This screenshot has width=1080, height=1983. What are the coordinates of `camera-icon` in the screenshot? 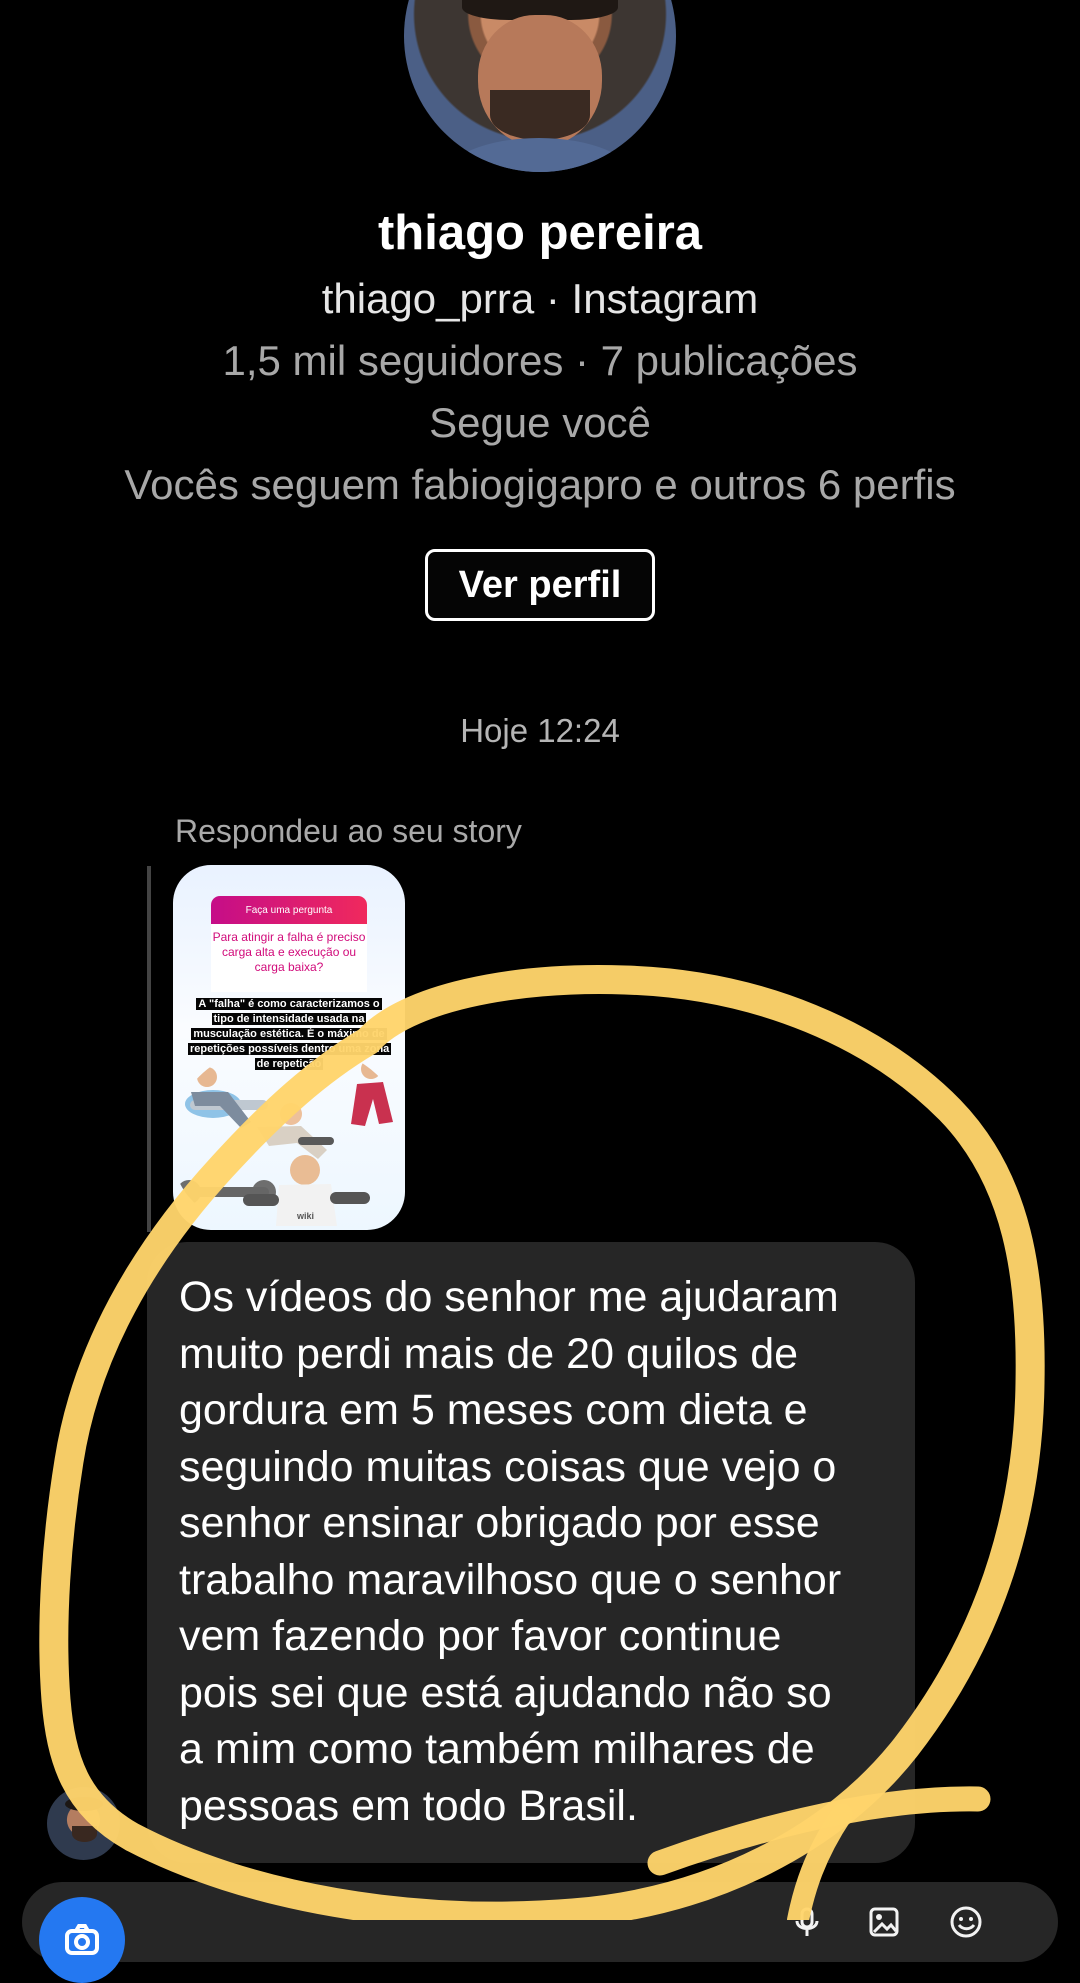 It's located at (82, 1939).